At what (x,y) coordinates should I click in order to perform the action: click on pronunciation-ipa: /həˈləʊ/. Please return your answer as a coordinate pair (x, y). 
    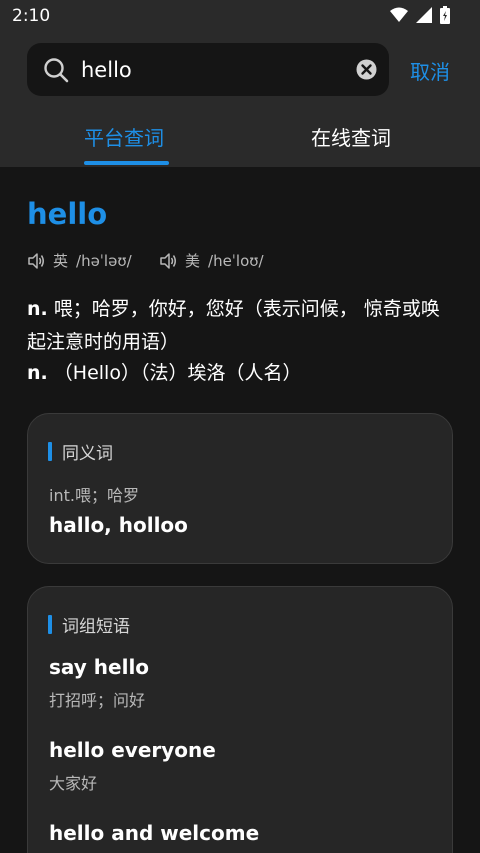
    Looking at the image, I should click on (104, 260).